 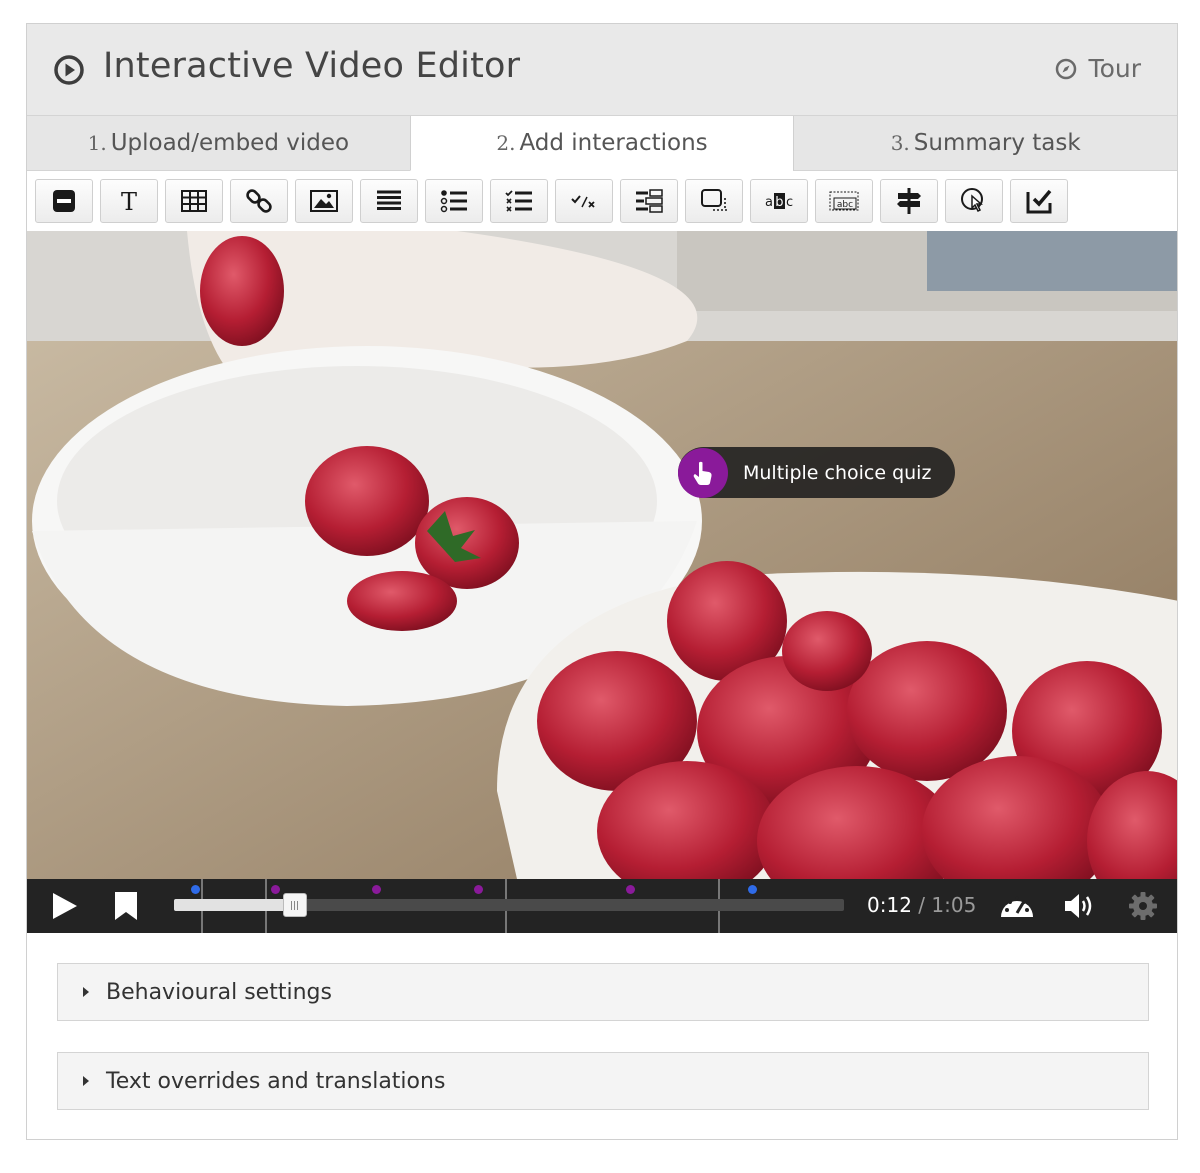 I want to click on editor-header: Interactive Video Editor Tour, so click(x=602, y=70).